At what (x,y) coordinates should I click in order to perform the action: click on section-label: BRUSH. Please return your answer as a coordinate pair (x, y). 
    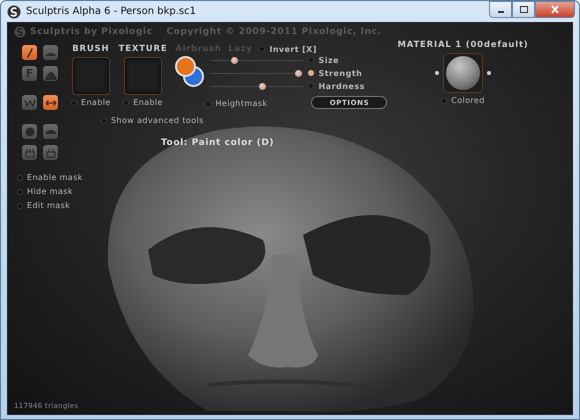
    Looking at the image, I should click on (91, 49).